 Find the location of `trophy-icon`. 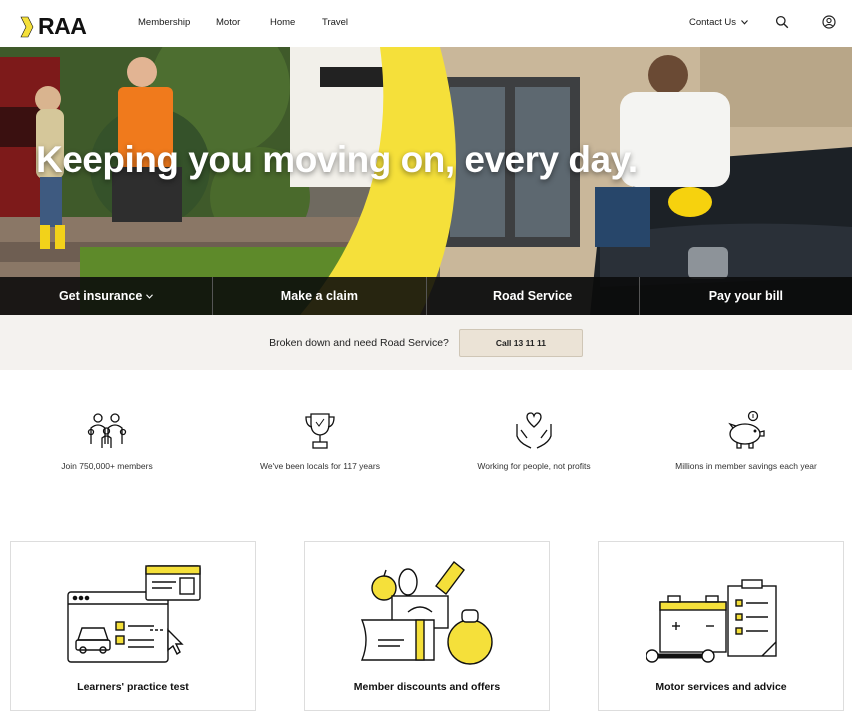

trophy-icon is located at coordinates (320, 431).